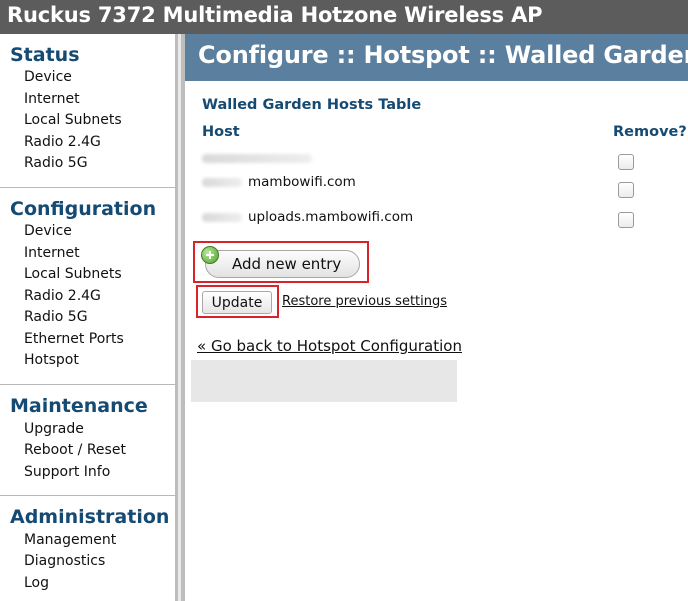  Describe the element at coordinates (51, 360) in the screenshot. I see `sidebar-item-config-hotspot: Hotspot` at that location.